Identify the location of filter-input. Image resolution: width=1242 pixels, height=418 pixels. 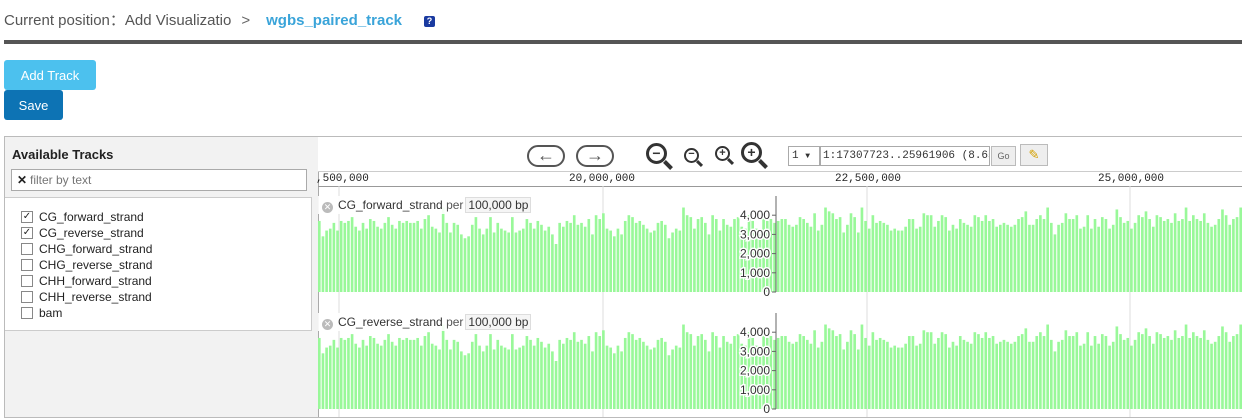
(160, 180).